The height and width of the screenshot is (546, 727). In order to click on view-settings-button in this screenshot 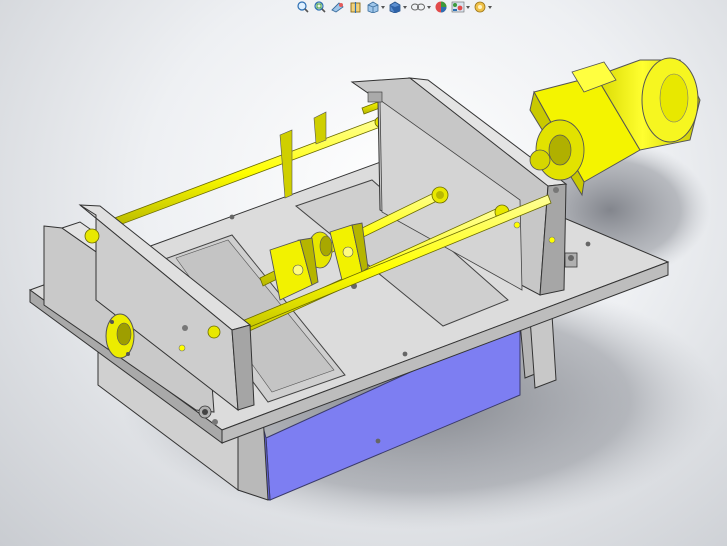, I will do `click(482, 7)`.